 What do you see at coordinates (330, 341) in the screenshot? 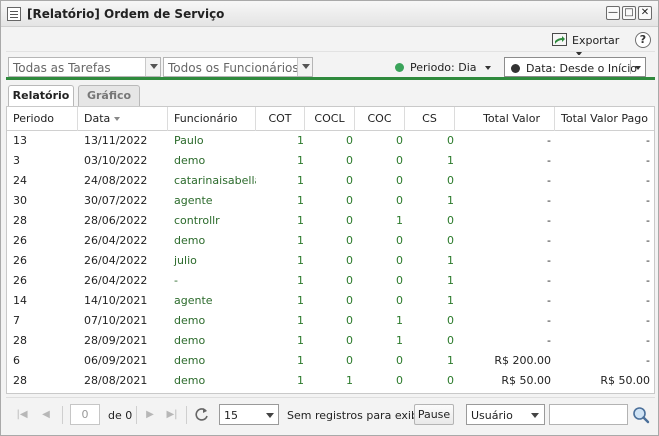
I see `table-row: 28 28/09/2021 demo 1 0 1 0 - -` at bounding box center [330, 341].